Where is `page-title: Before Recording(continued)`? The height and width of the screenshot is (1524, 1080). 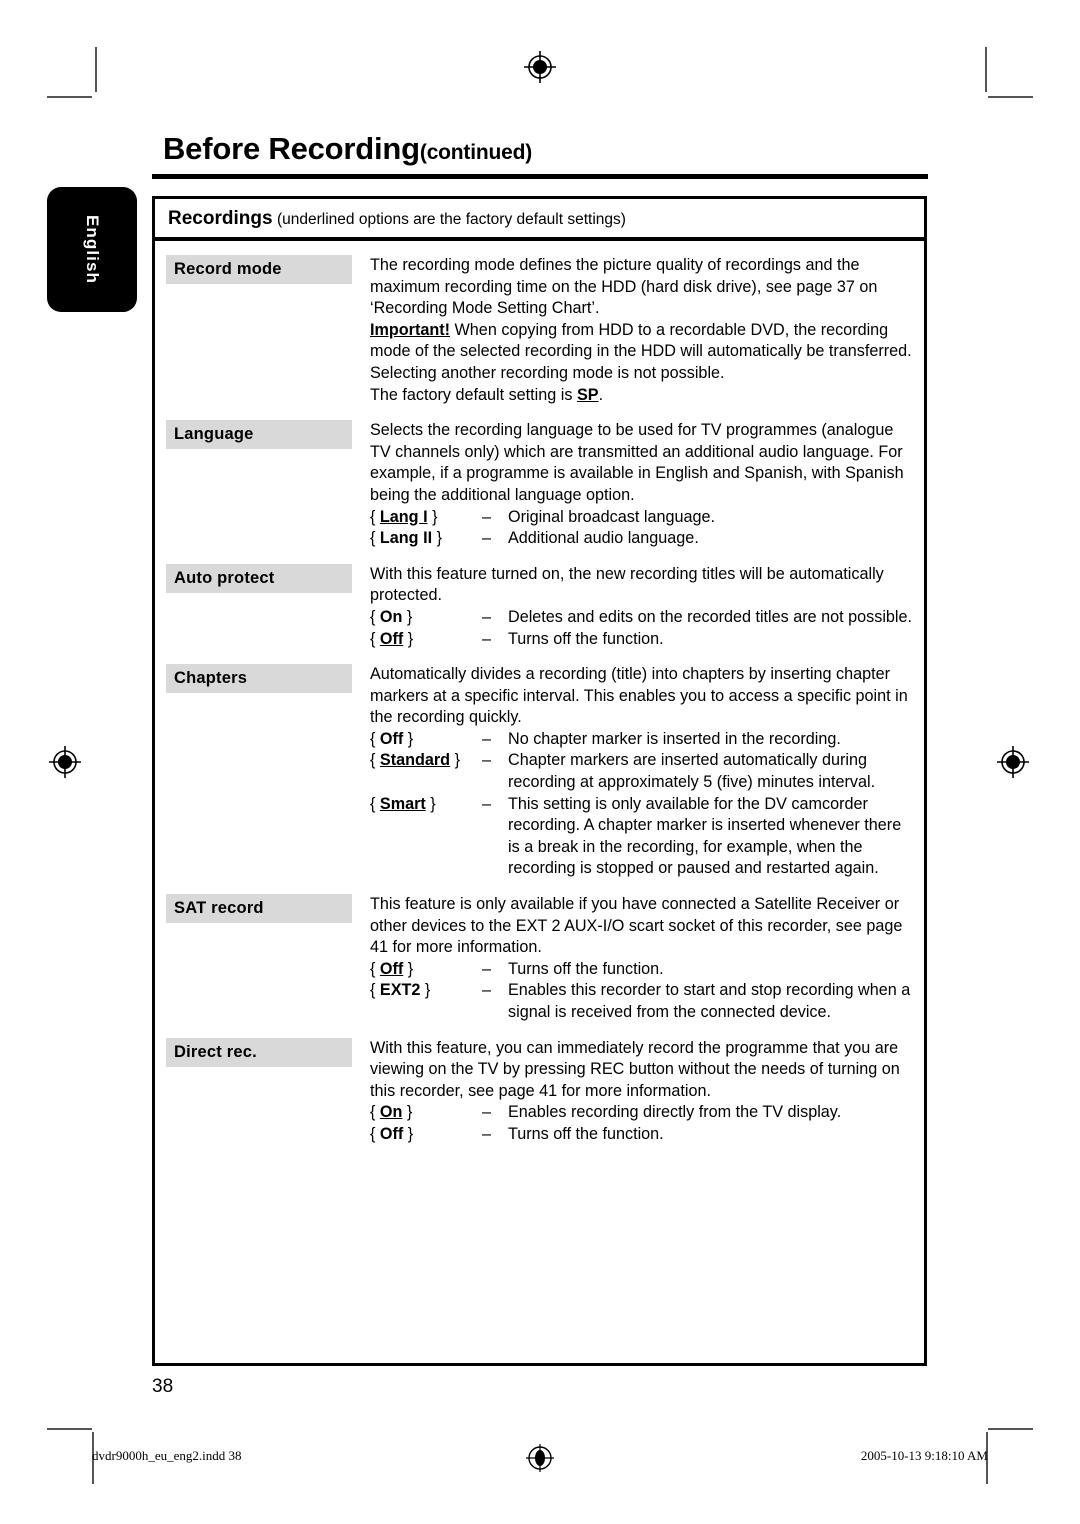 page-title: Before Recording(continued) is located at coordinates (347, 149).